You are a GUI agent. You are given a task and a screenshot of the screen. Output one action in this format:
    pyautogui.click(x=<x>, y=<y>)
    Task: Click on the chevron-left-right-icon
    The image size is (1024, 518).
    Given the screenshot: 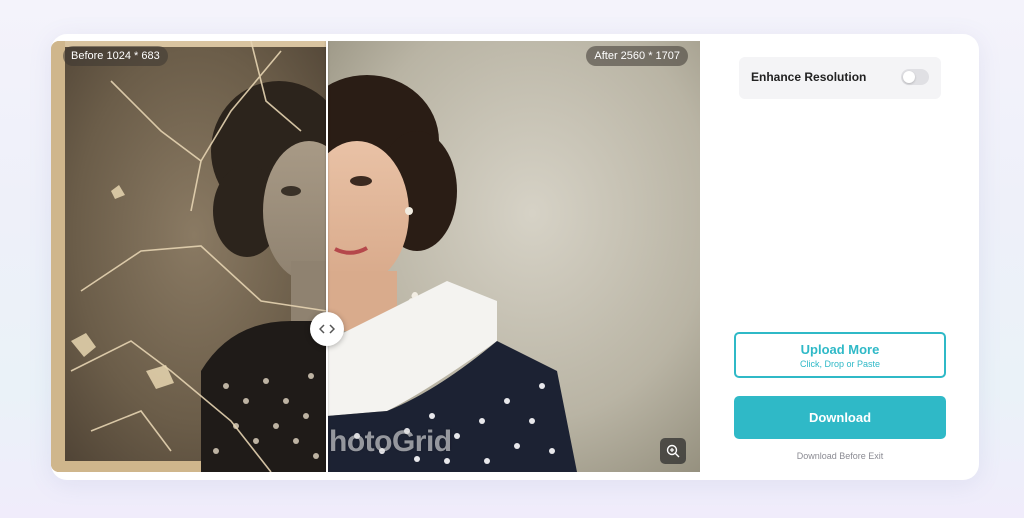 What is the action you would take?
    pyautogui.click(x=327, y=329)
    